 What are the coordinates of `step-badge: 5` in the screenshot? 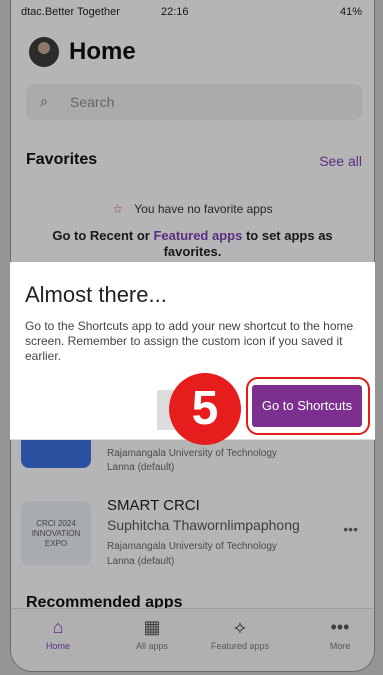 It's located at (205, 409).